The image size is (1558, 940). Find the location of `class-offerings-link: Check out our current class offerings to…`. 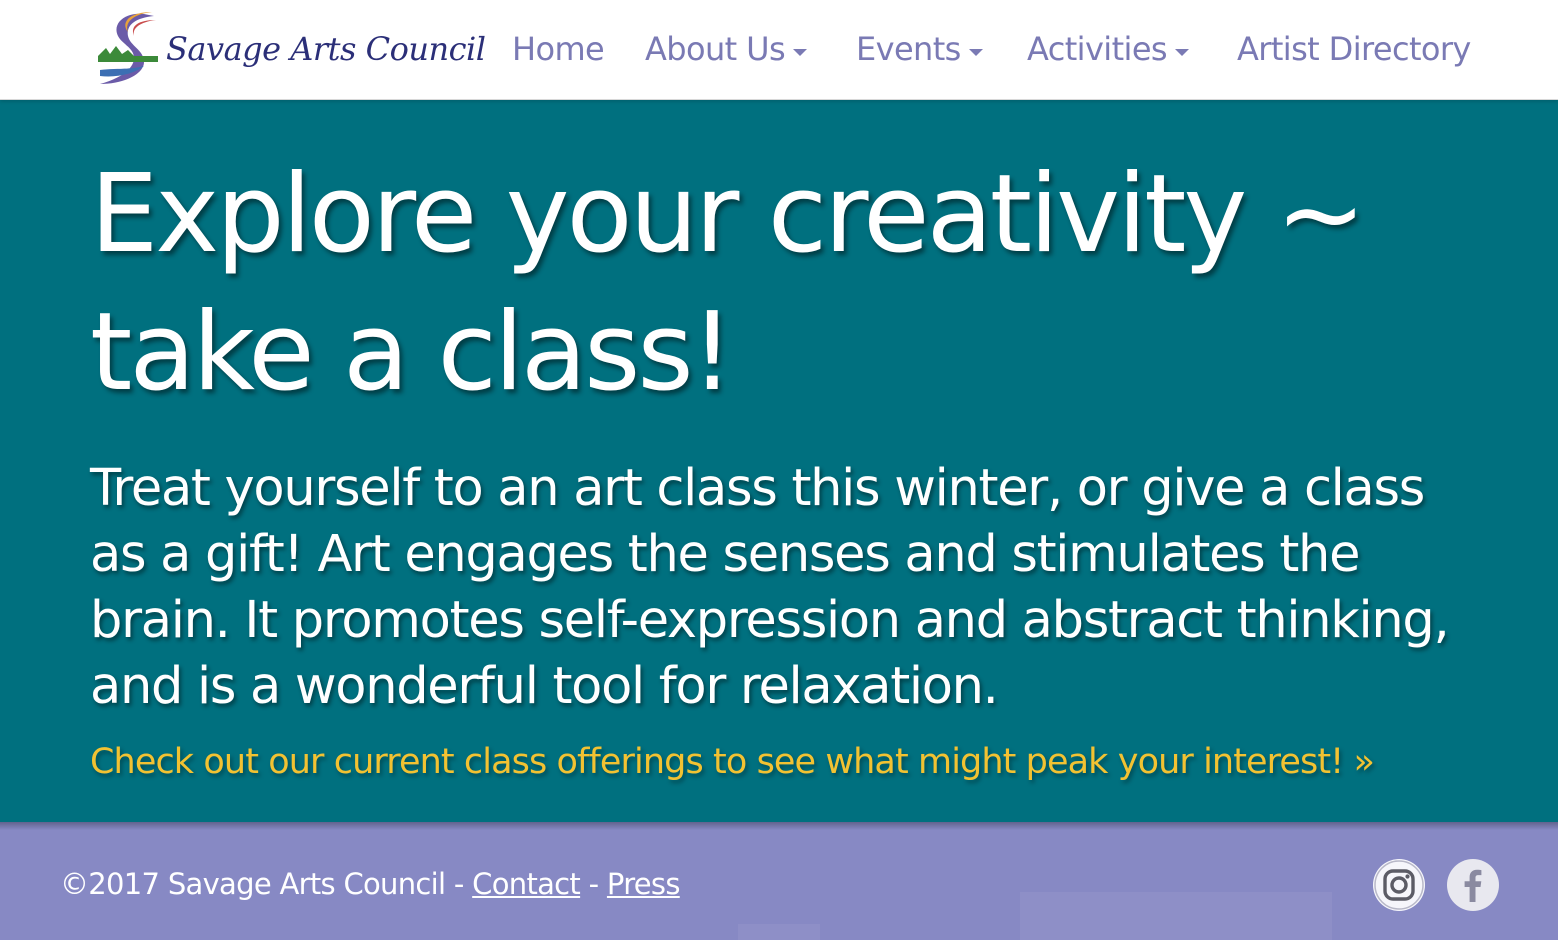

class-offerings-link: Check out our current class offerings to… is located at coordinates (732, 762).